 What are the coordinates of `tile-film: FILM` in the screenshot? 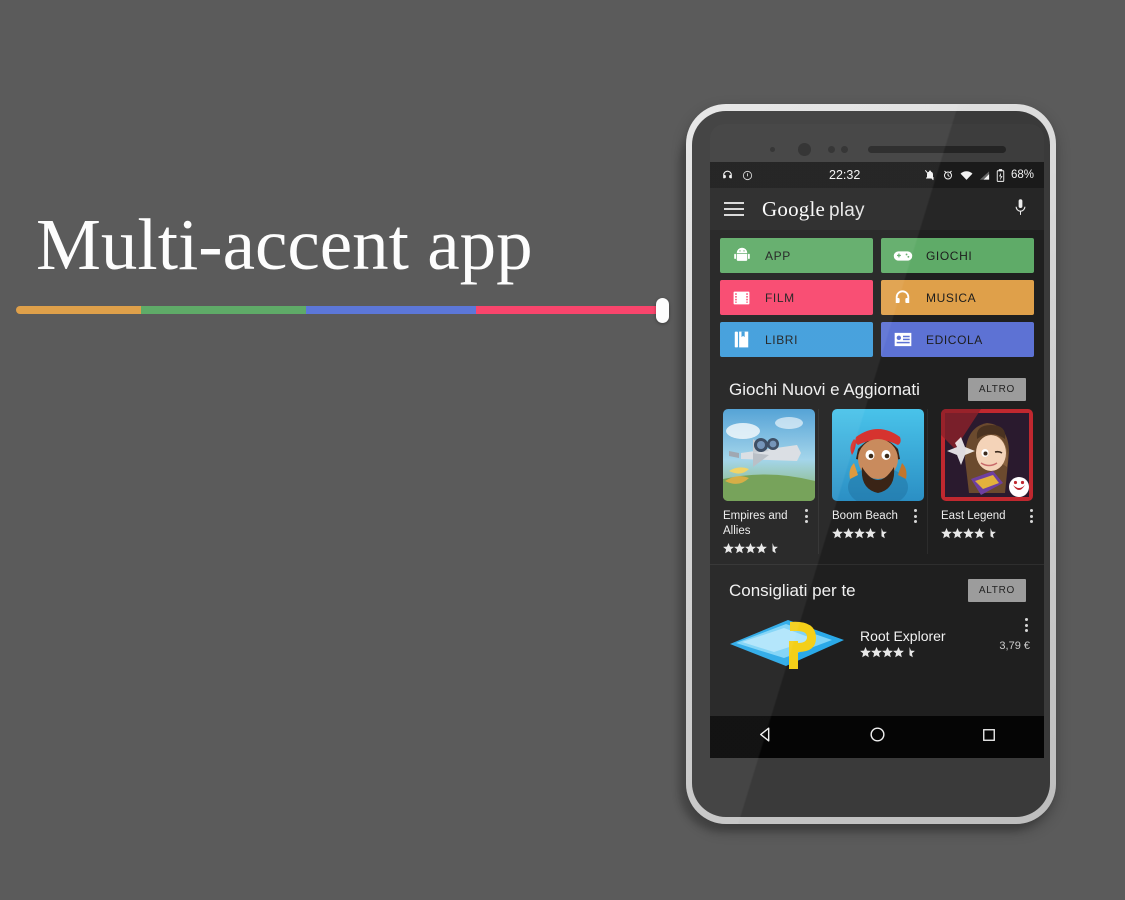 It's located at (796, 297).